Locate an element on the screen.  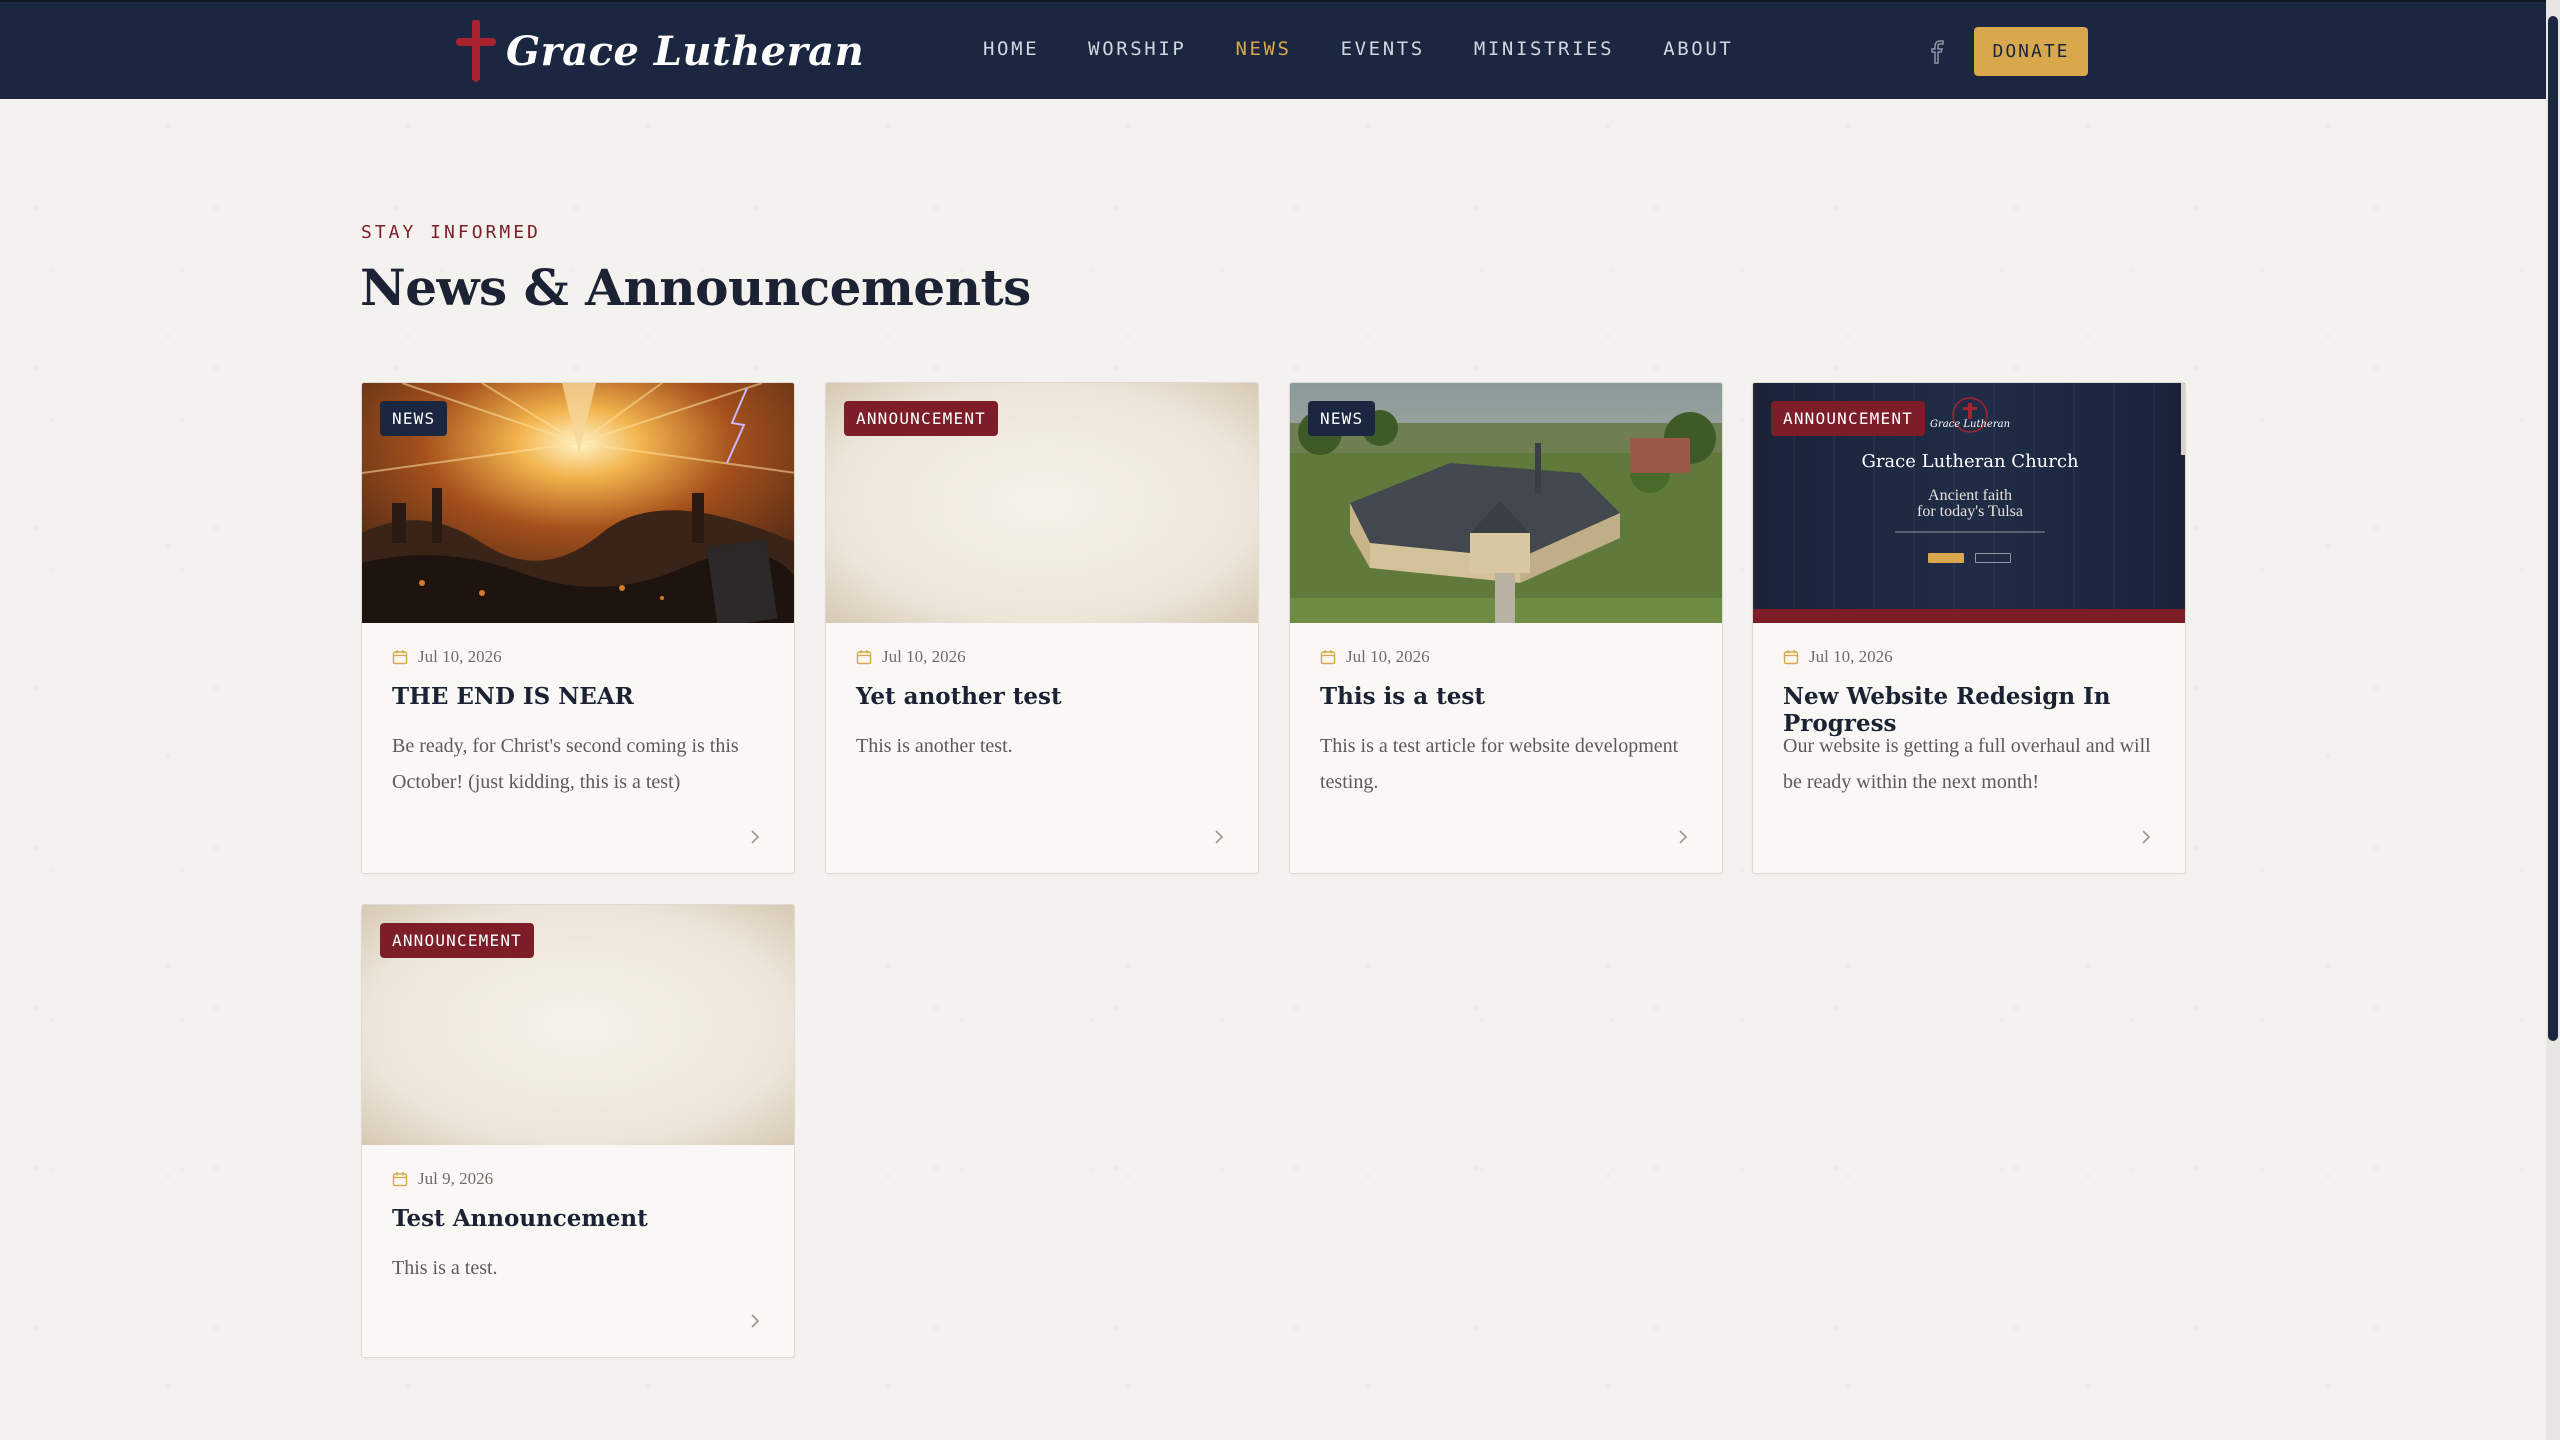
nav-about: ABOUT is located at coordinates (1698, 49).